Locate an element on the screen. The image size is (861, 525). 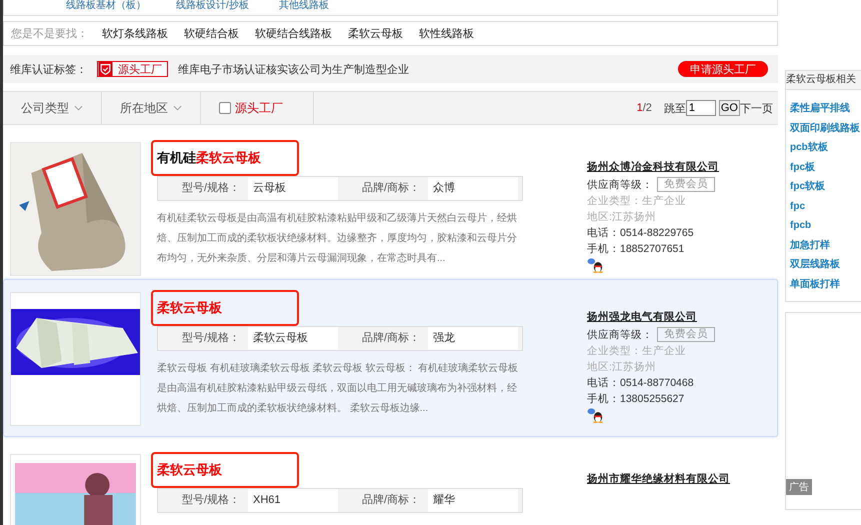
related-link: fpc软板 is located at coordinates (823, 186).